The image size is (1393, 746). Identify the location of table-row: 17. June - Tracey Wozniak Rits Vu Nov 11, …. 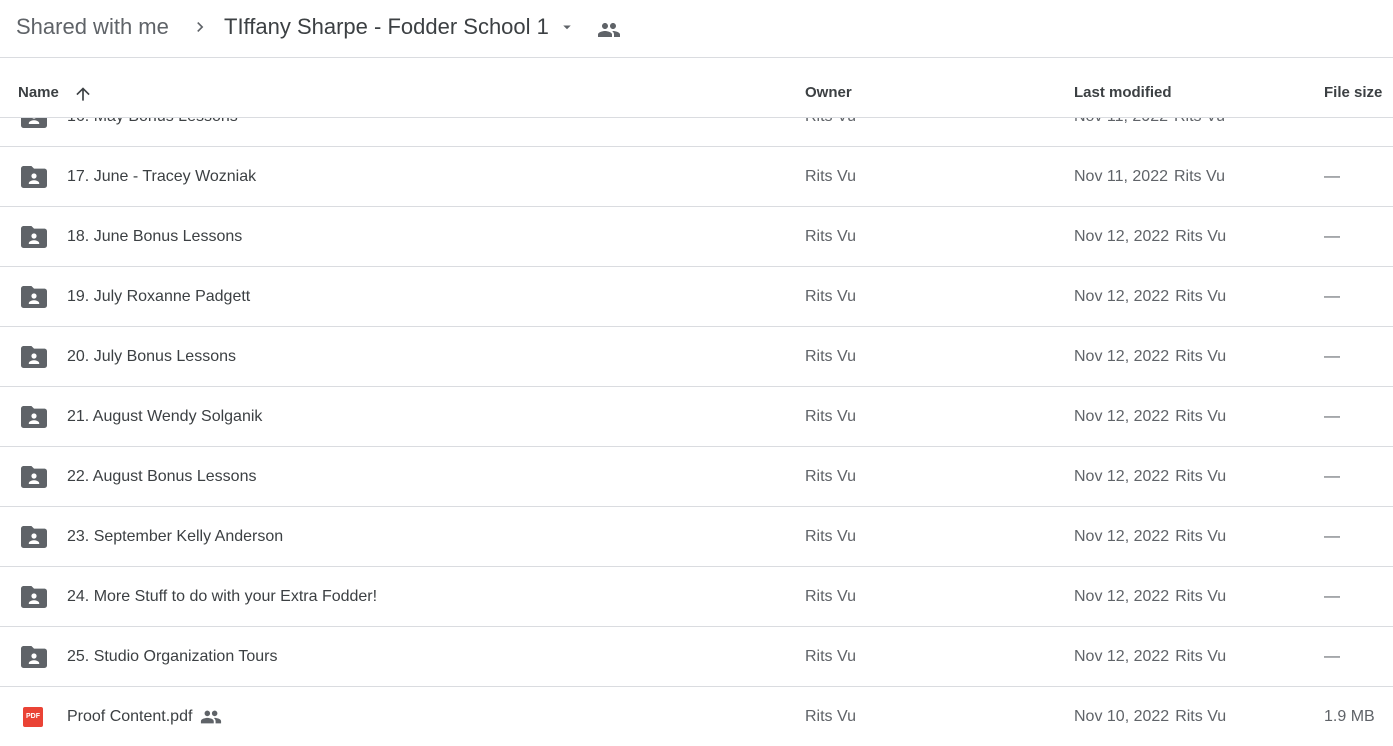
(696, 177).